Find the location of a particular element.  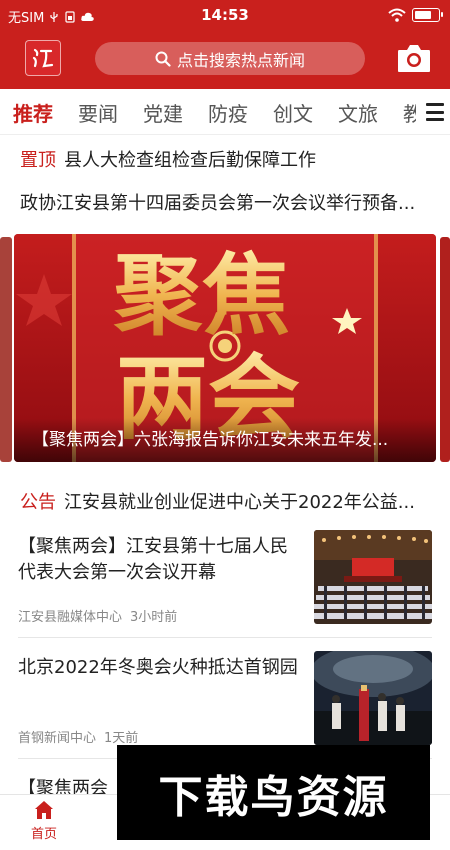

news-title: 北京2022年冬奥会火种抵达首钢园 is located at coordinates (158, 667).